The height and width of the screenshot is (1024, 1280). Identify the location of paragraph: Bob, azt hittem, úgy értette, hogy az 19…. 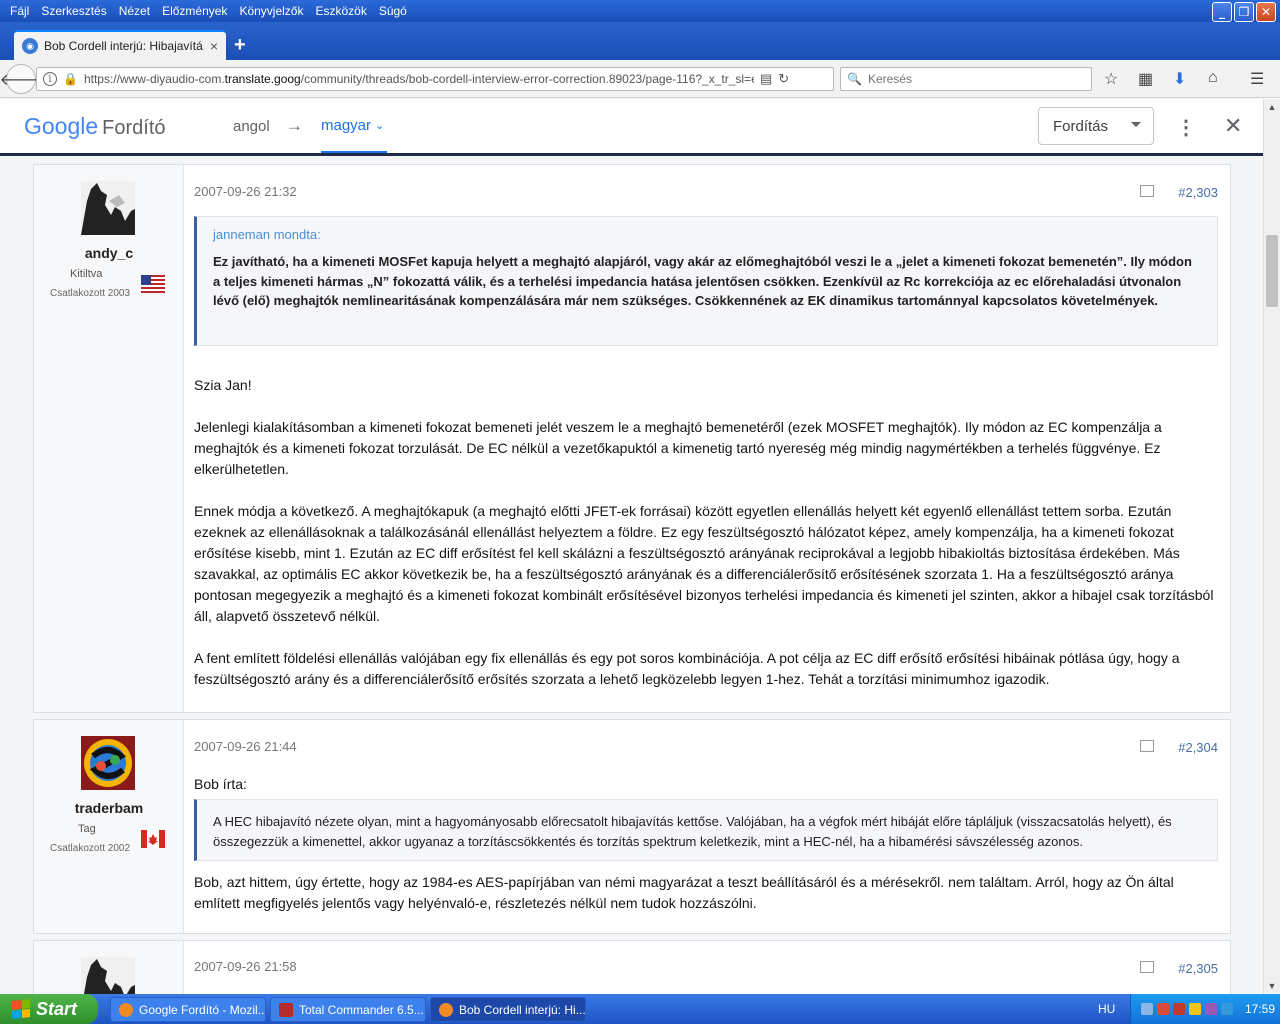
(684, 892).